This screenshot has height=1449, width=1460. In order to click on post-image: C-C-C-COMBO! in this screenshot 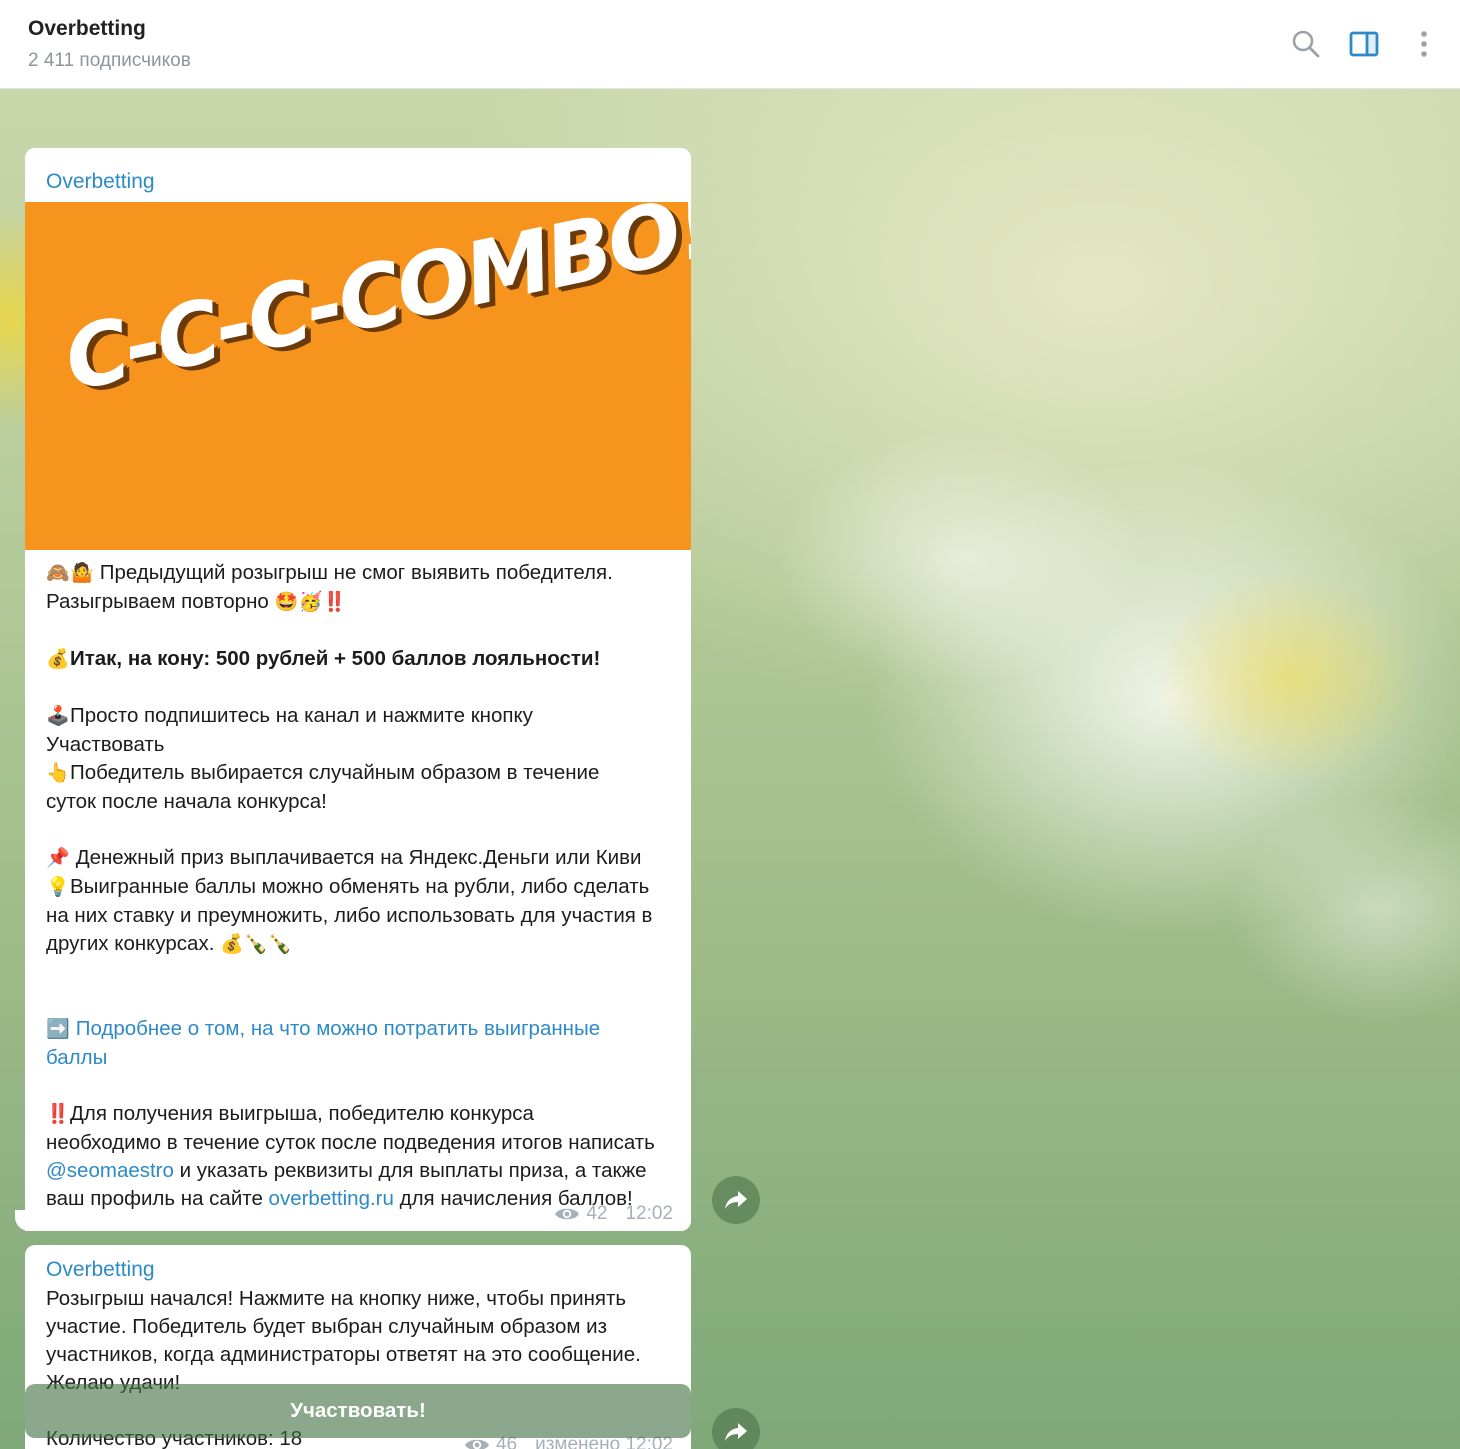, I will do `click(358, 376)`.